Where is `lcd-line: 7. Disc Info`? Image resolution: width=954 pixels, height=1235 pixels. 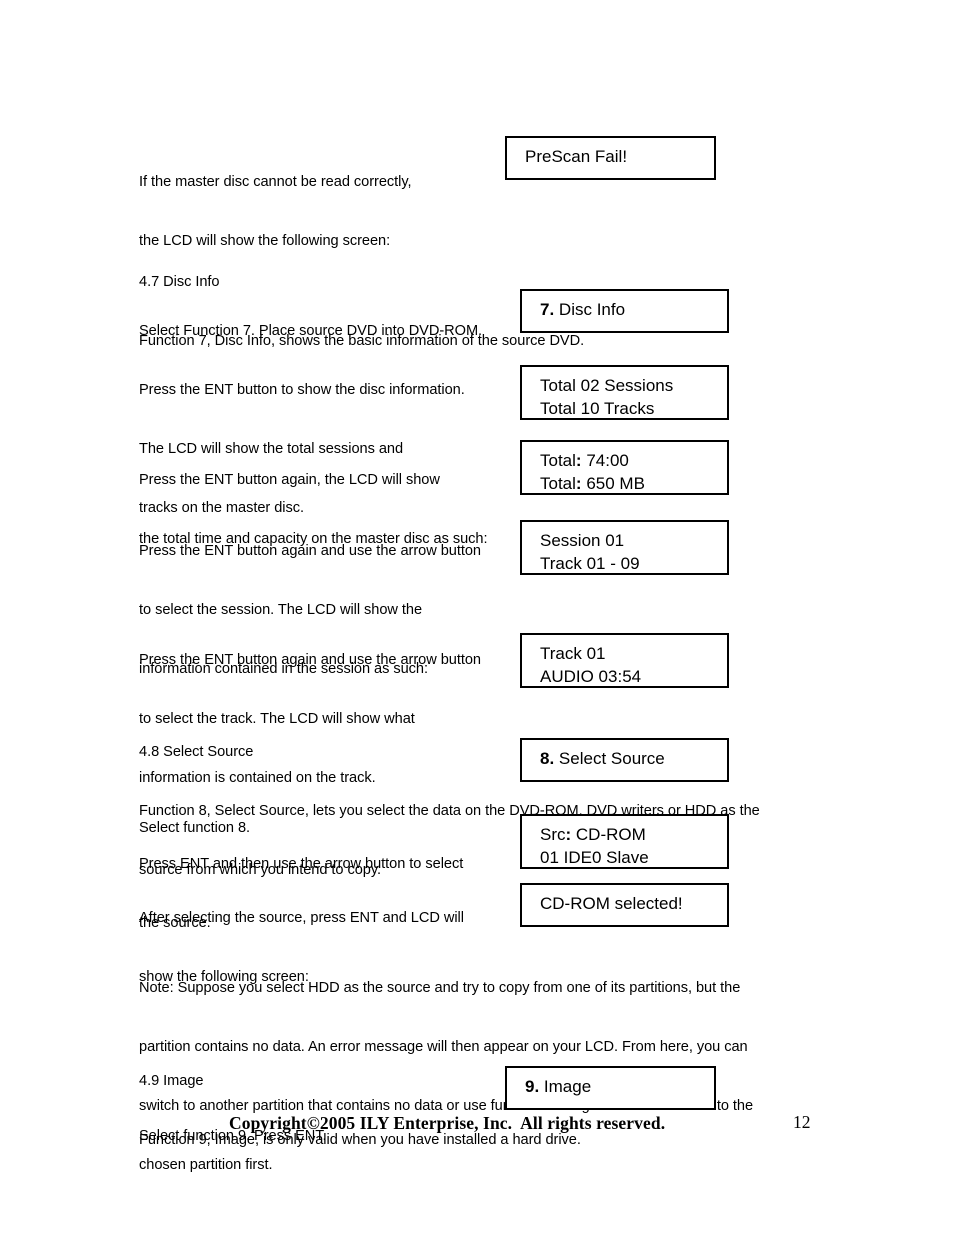
lcd-line: 7. Disc Info is located at coordinates (633, 309).